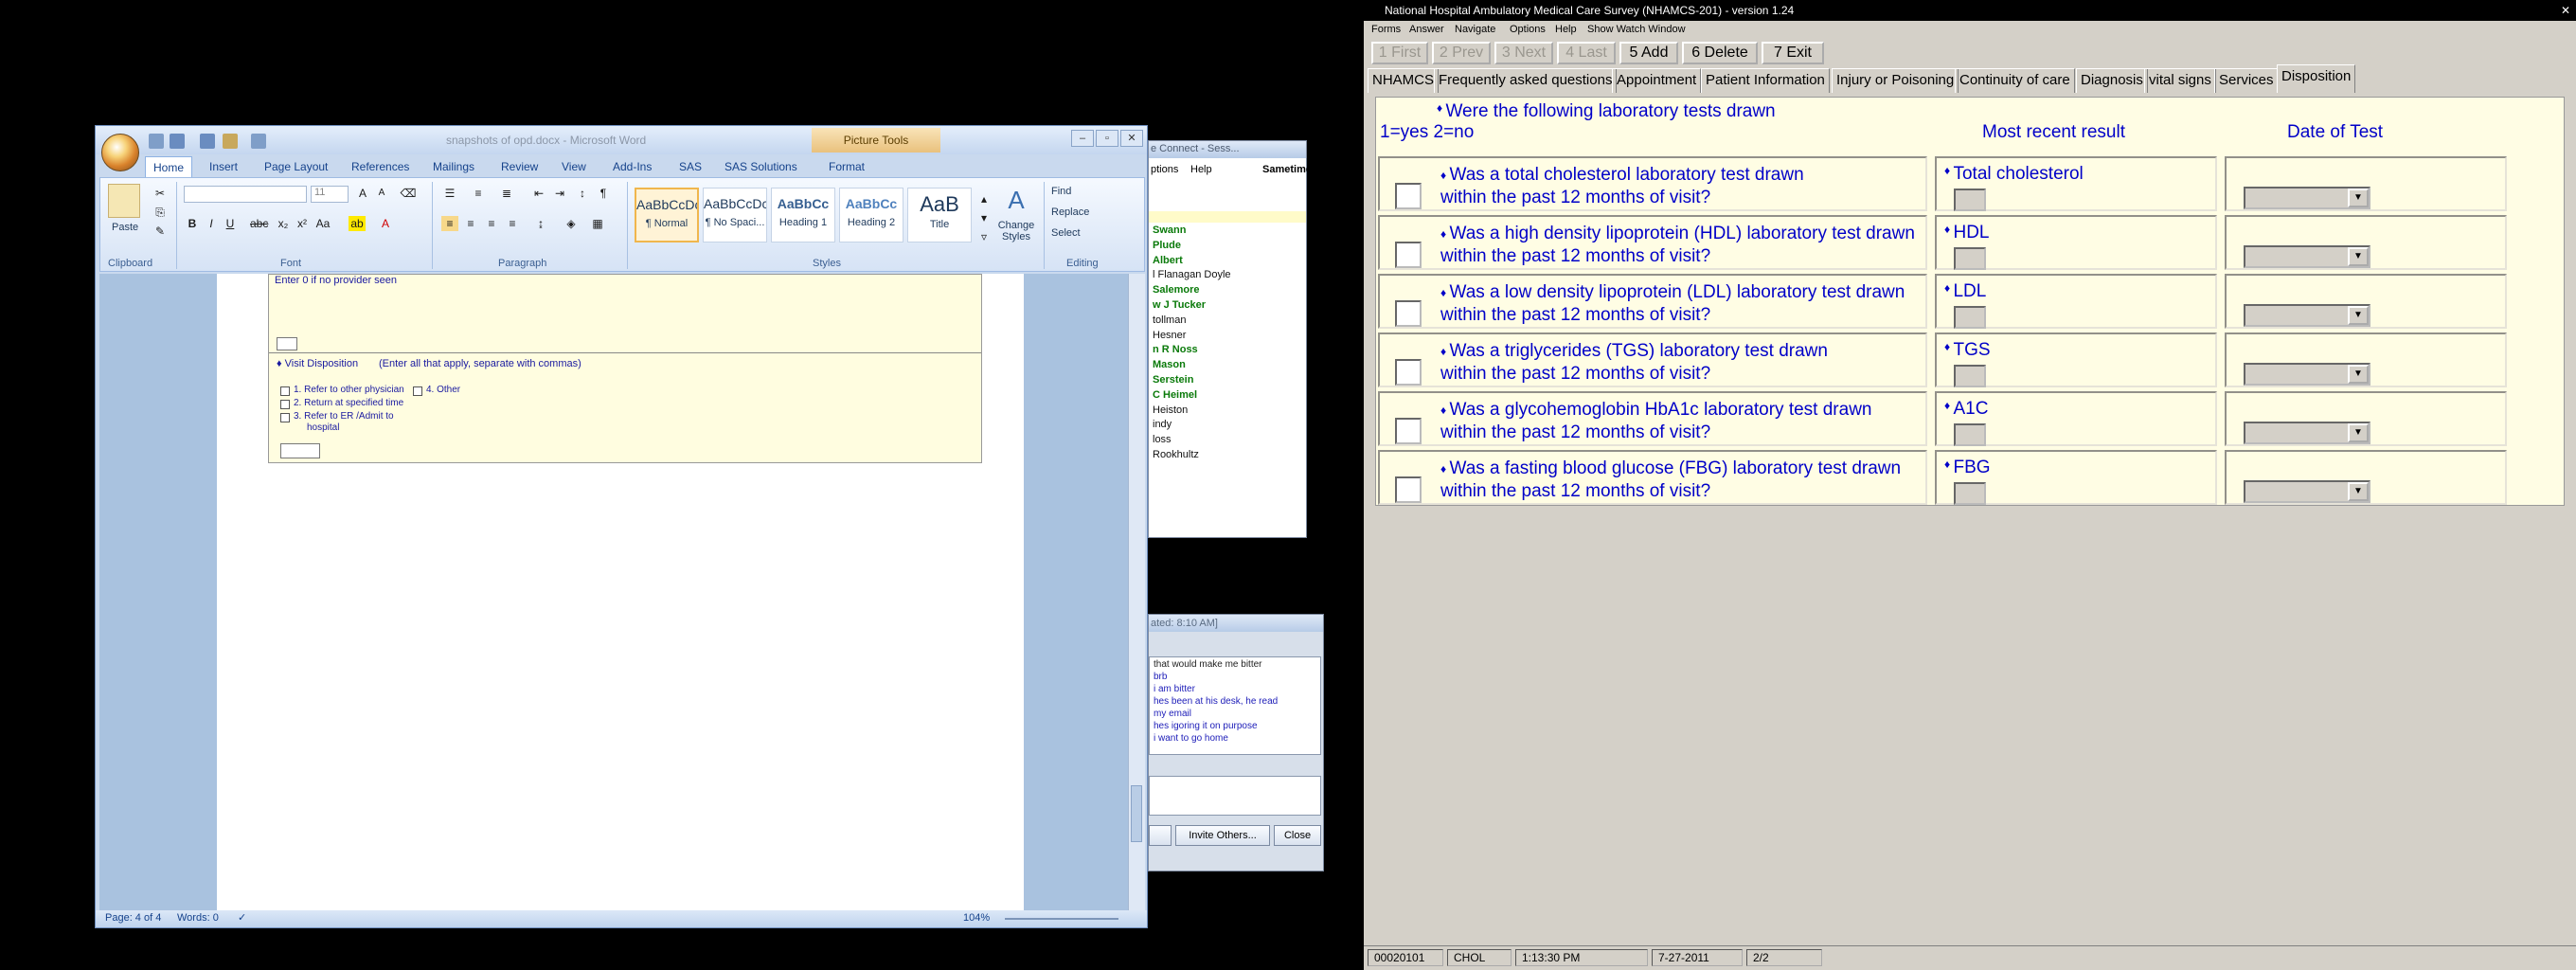  Describe the element at coordinates (1895, 80) in the screenshot. I see `tab-injury-or-poisoning: Injury or Poisoning` at that location.